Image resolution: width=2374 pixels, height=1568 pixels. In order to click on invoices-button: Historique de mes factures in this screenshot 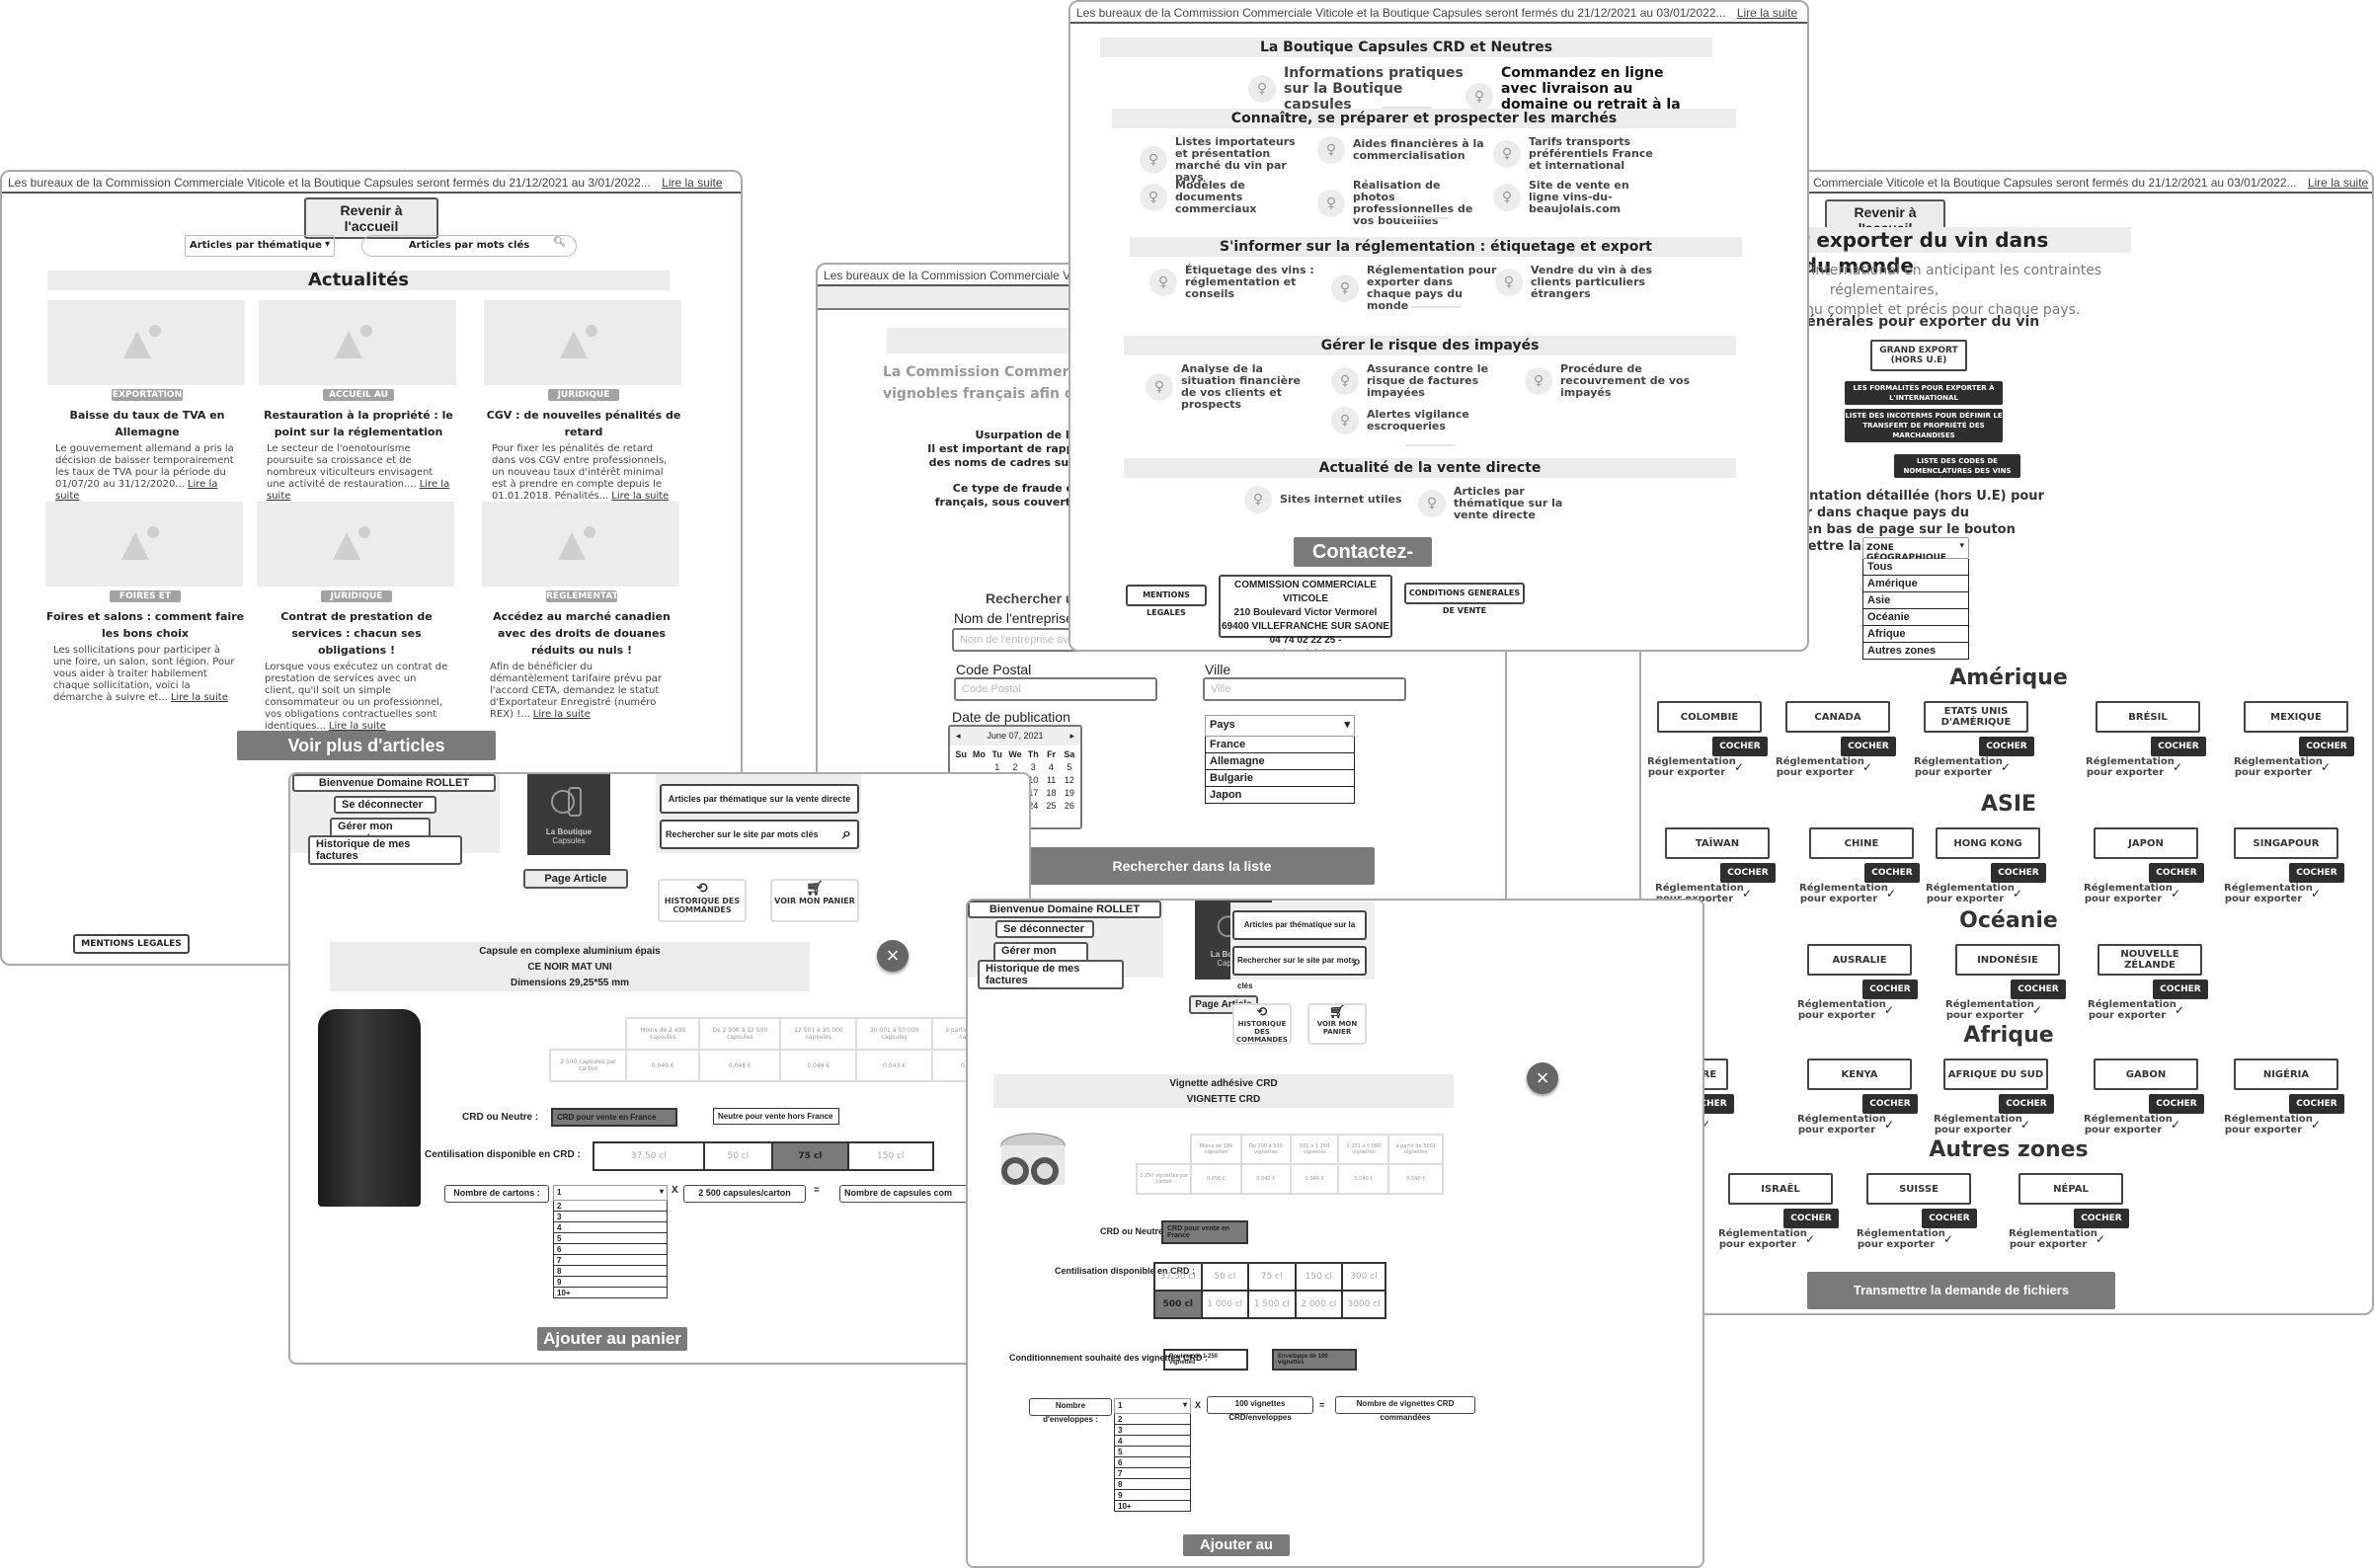, I will do `click(1051, 975)`.